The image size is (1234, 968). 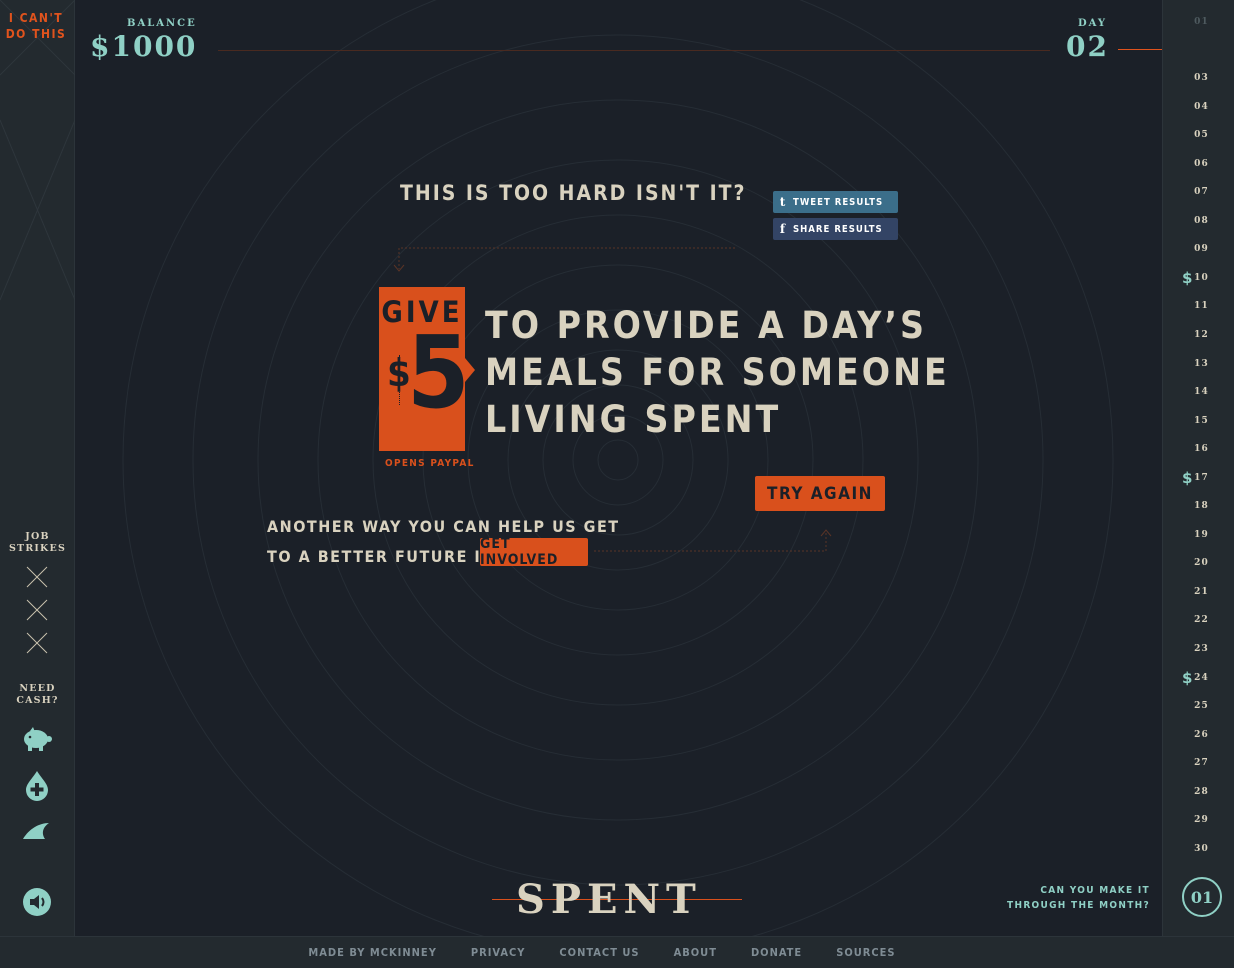 I want to click on pitch-line: MEALS FOR SOMEONE, so click(x=717, y=372).